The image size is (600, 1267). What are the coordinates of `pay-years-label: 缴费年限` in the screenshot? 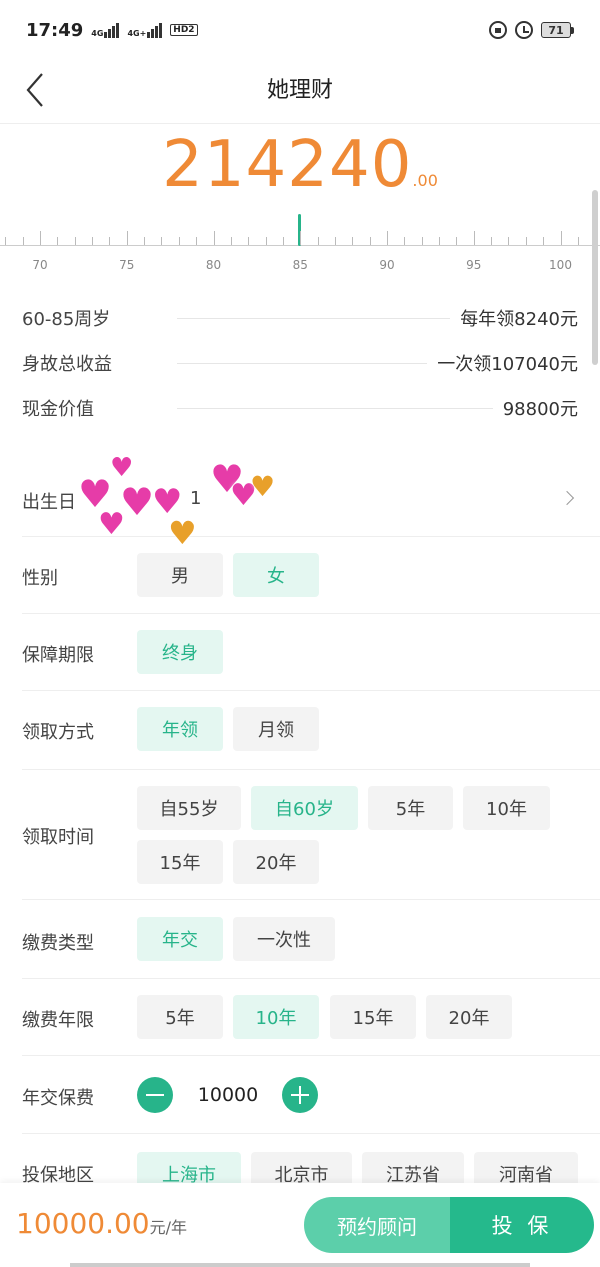 It's located at (58, 1020).